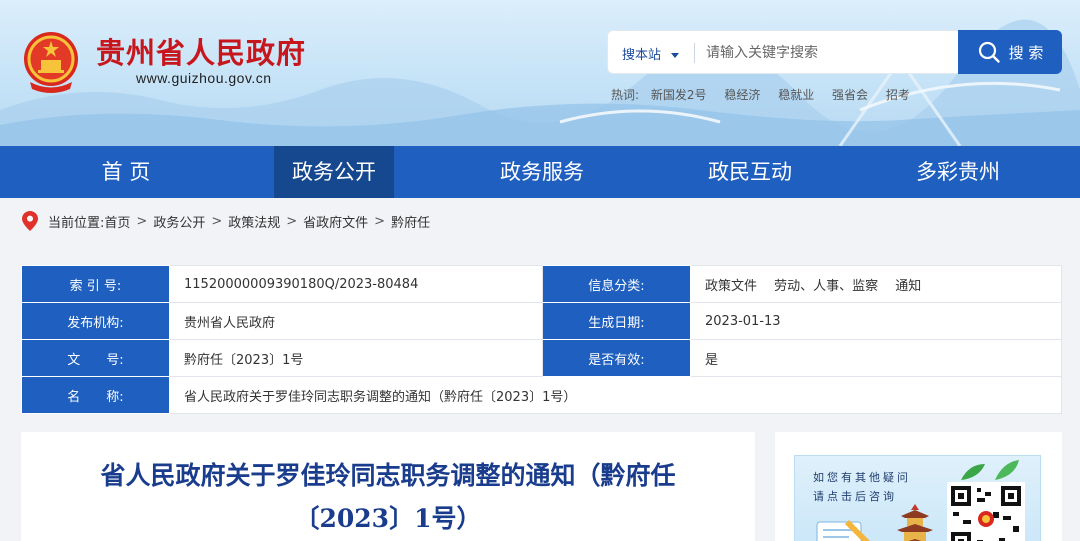  What do you see at coordinates (1026, 52) in the screenshot?
I see `search-button-label: 搜 索` at bounding box center [1026, 52].